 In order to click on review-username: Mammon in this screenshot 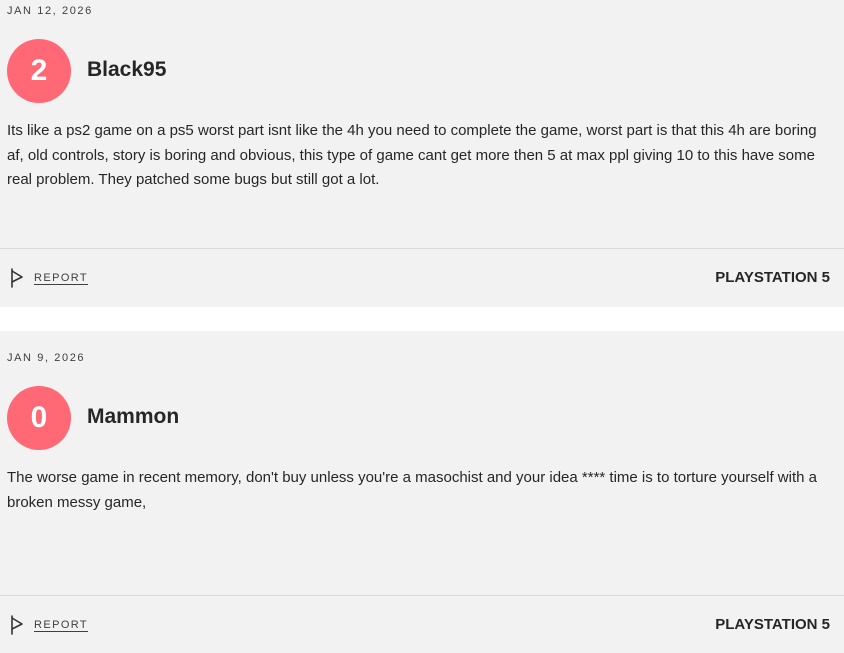, I will do `click(133, 417)`.